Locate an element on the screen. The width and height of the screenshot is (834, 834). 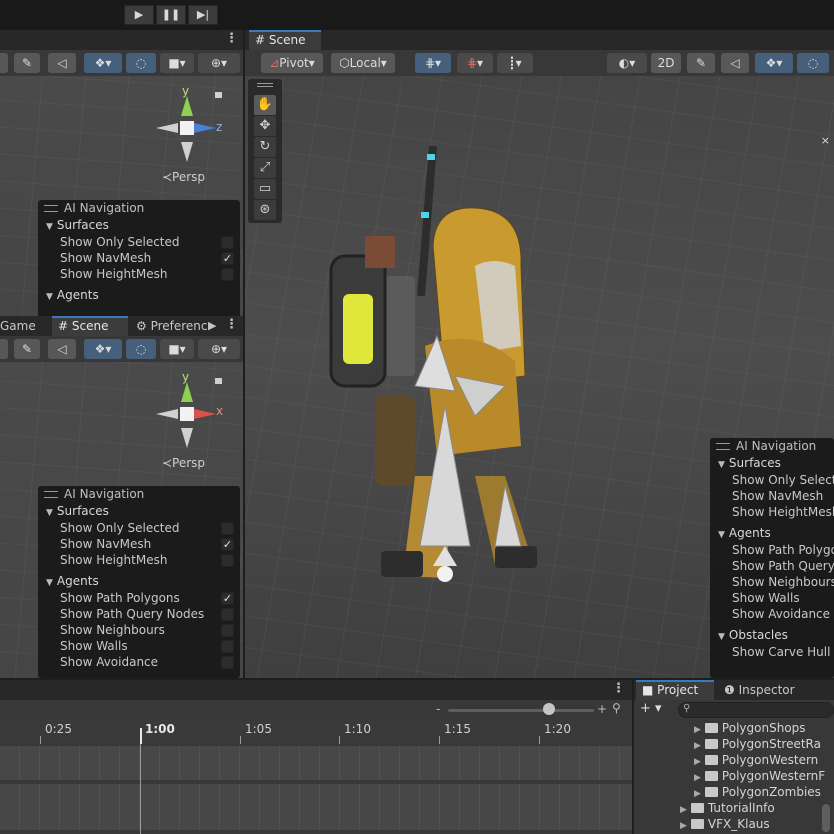
toggle-row: Show Only Selecte is located at coordinates (772, 480).